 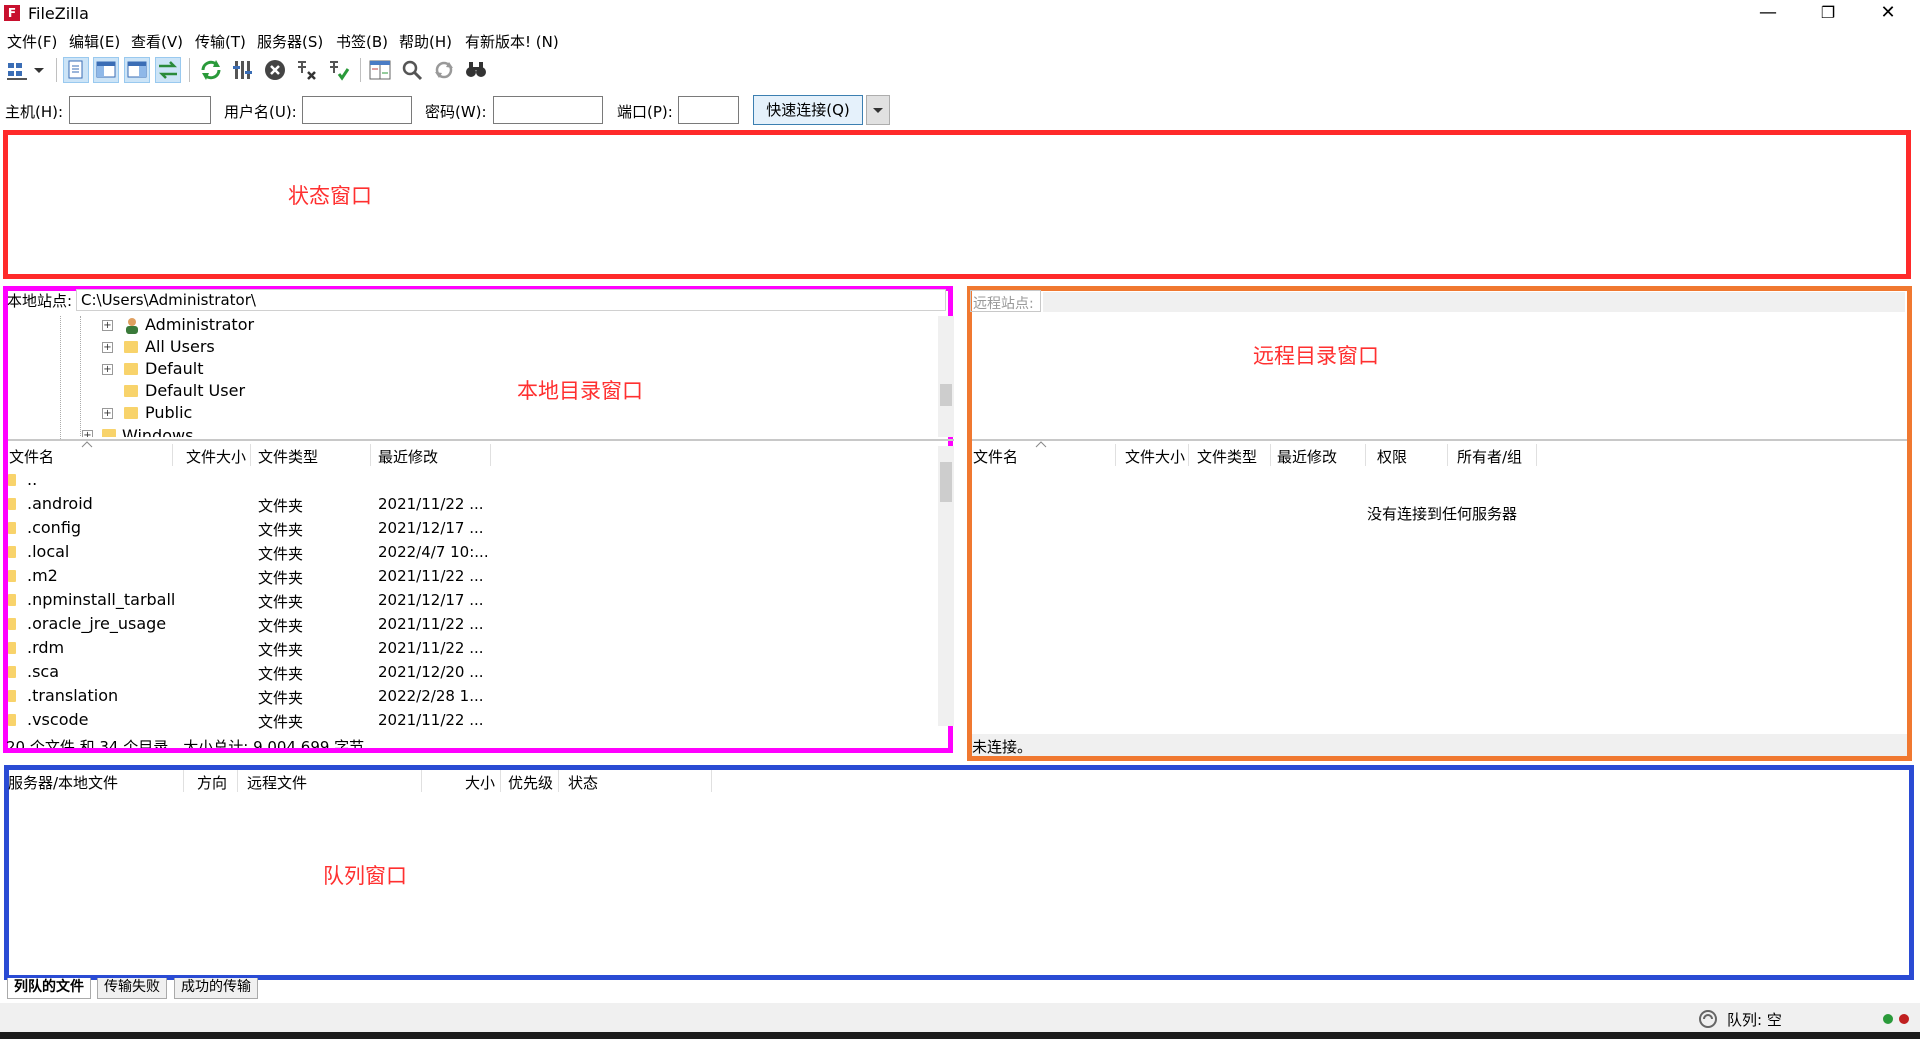 I want to click on site-manager-icon, so click(x=18, y=70).